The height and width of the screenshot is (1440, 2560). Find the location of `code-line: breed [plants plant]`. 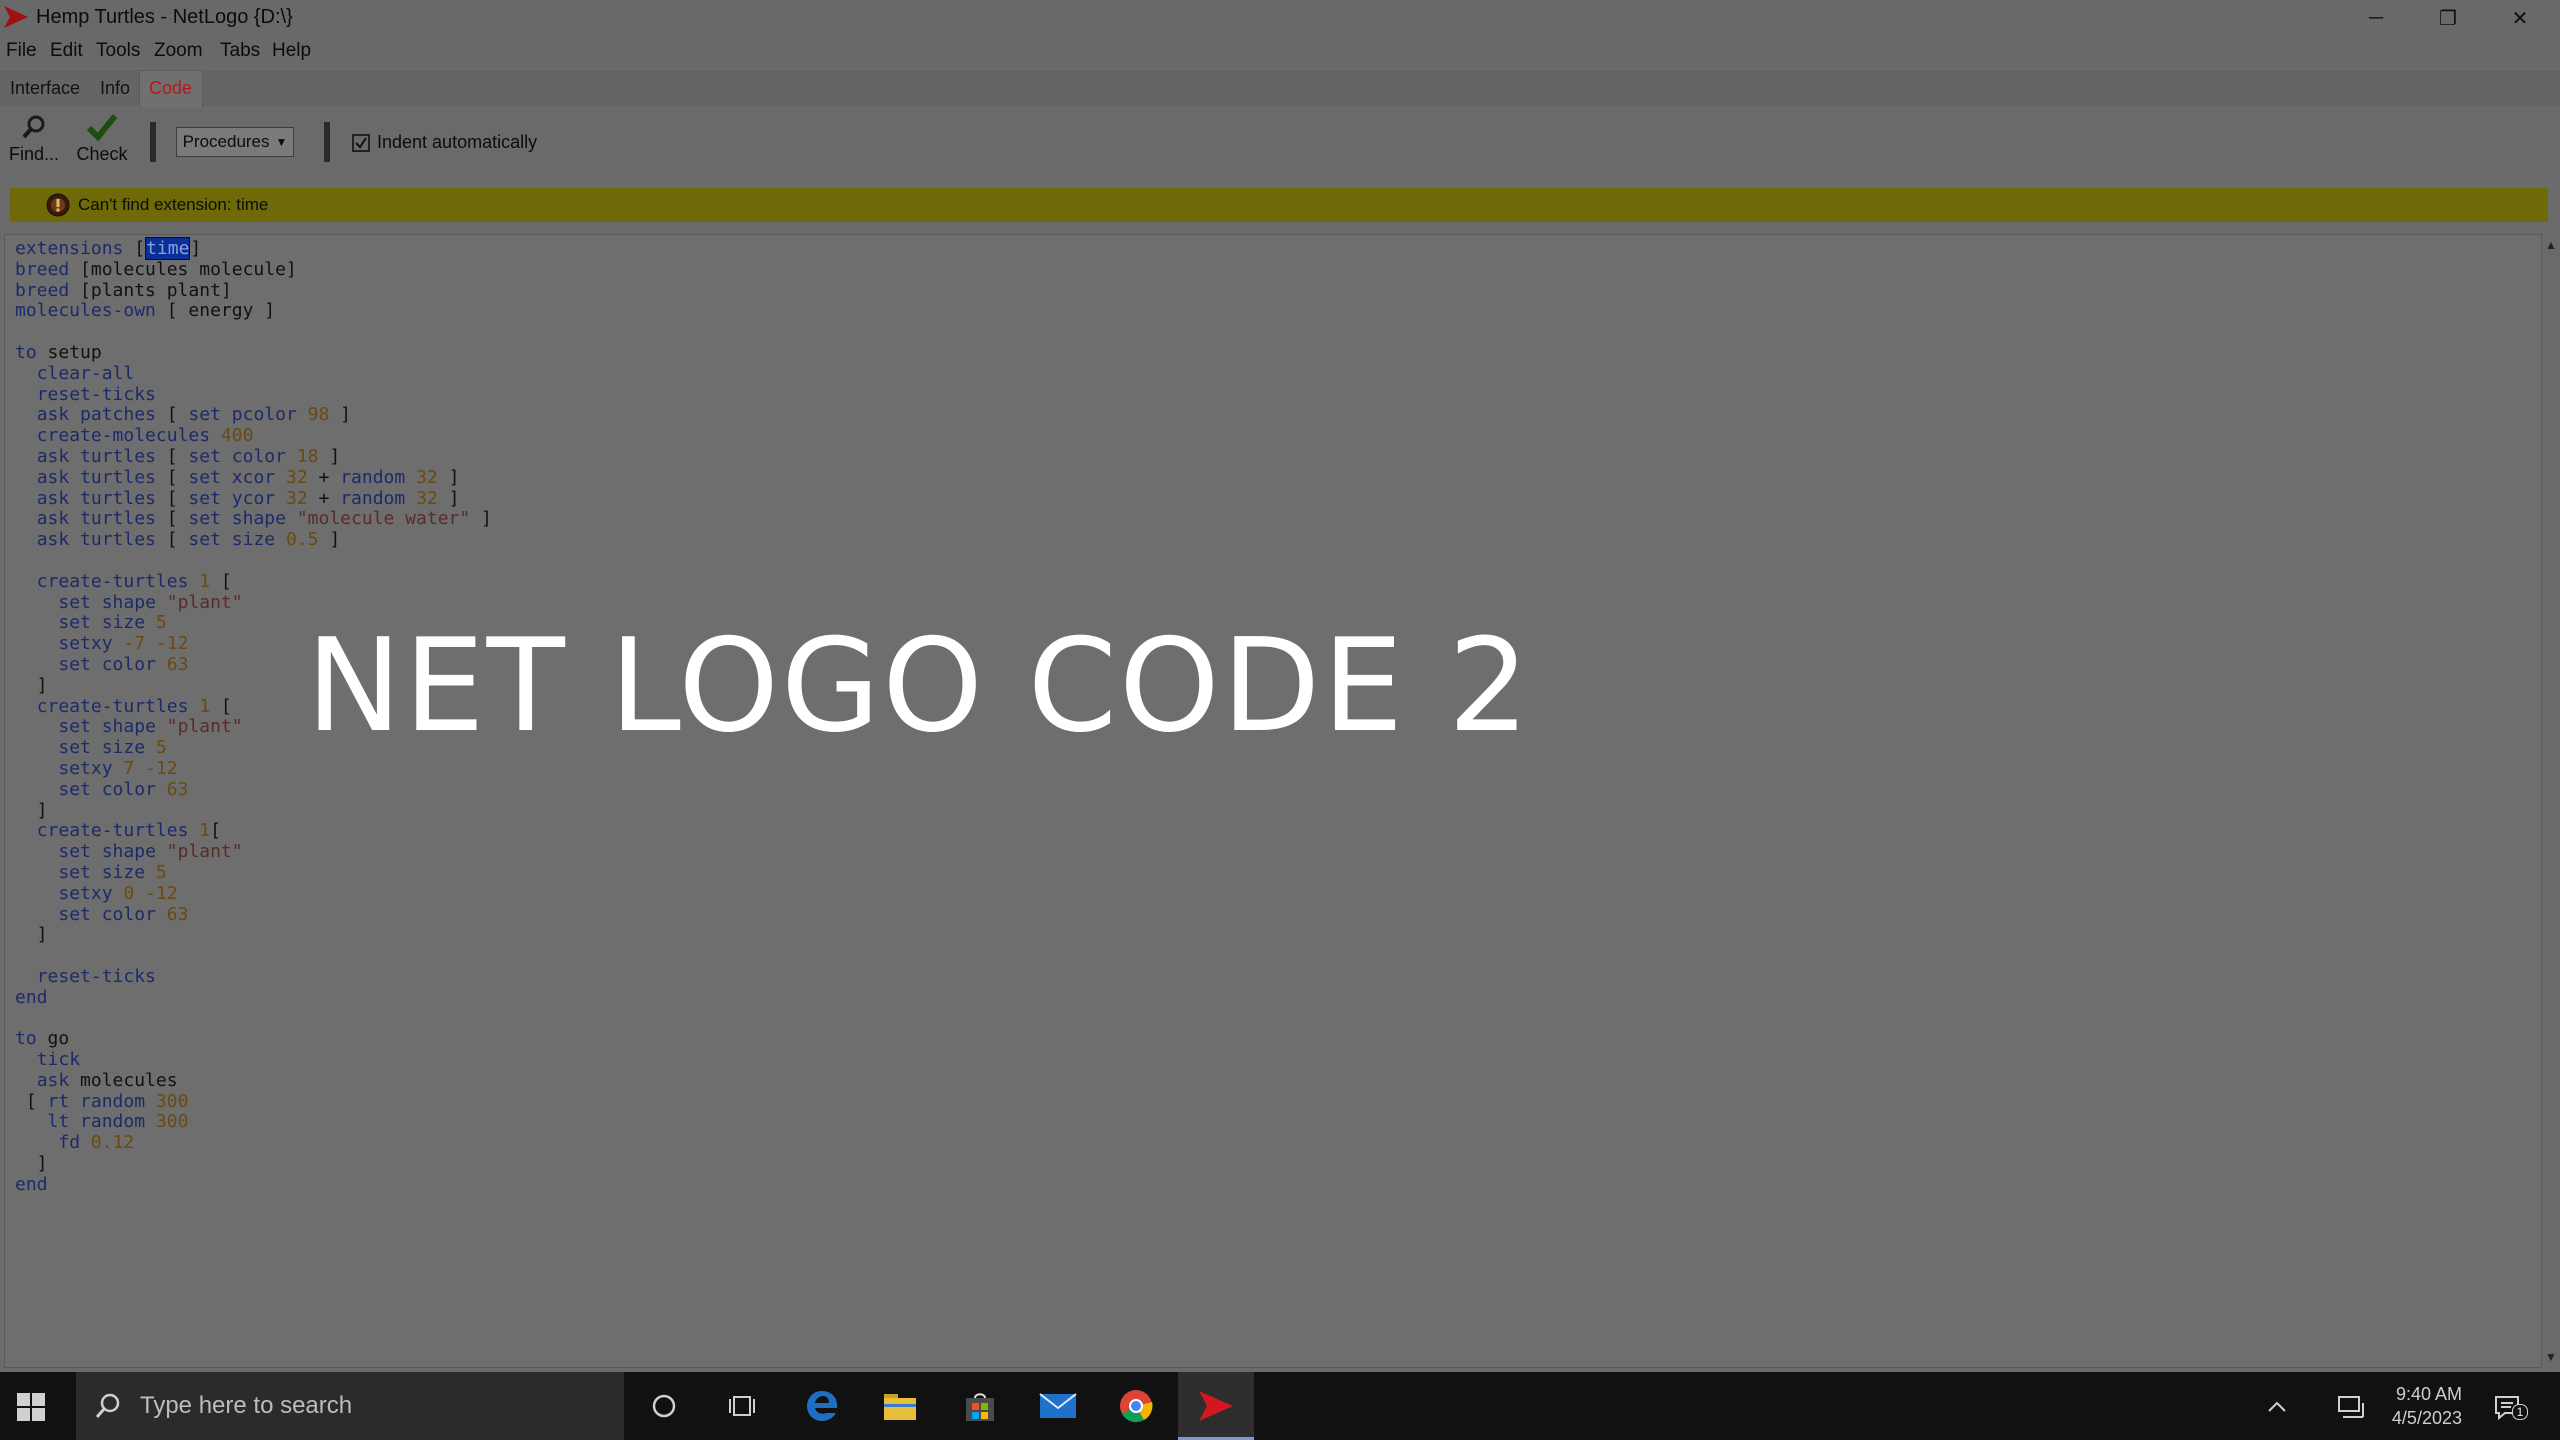

code-line: breed [plants plant] is located at coordinates (253, 291).